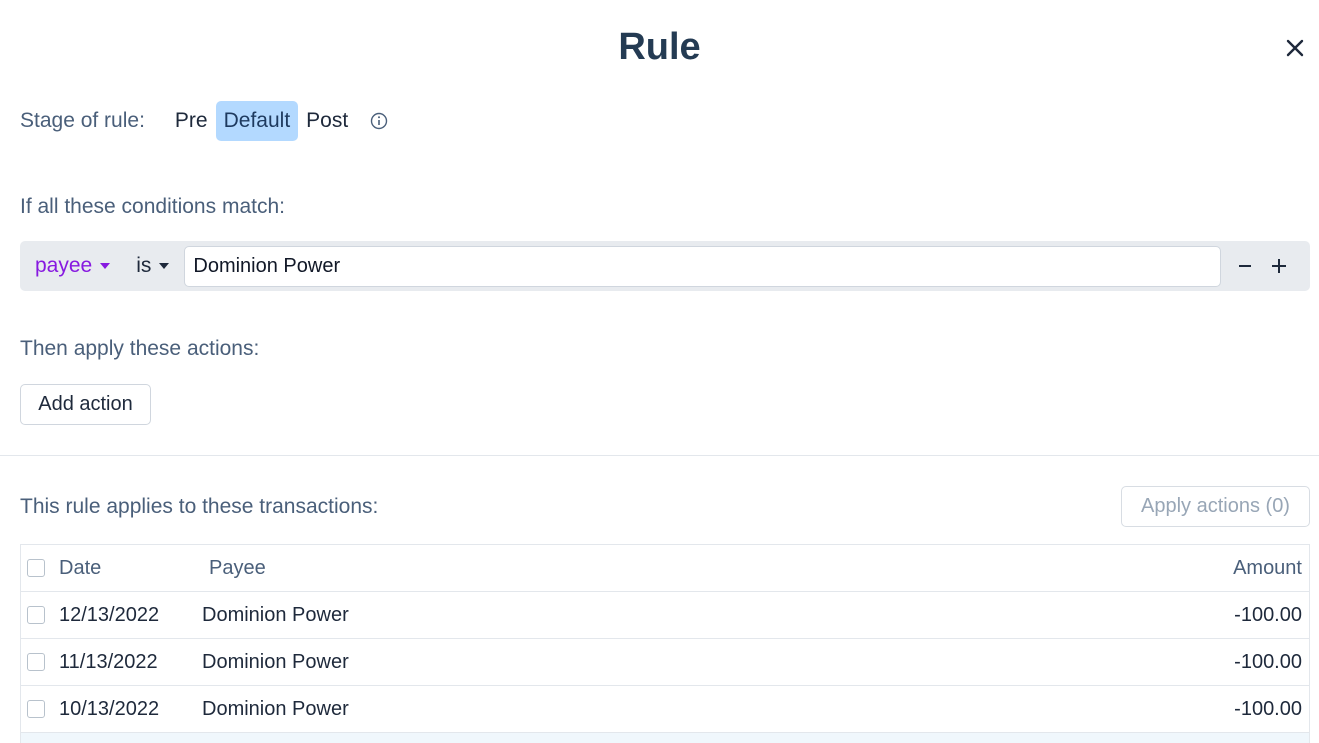 This screenshot has width=1319, height=743. I want to click on modal-title: Rule, so click(659, 47).